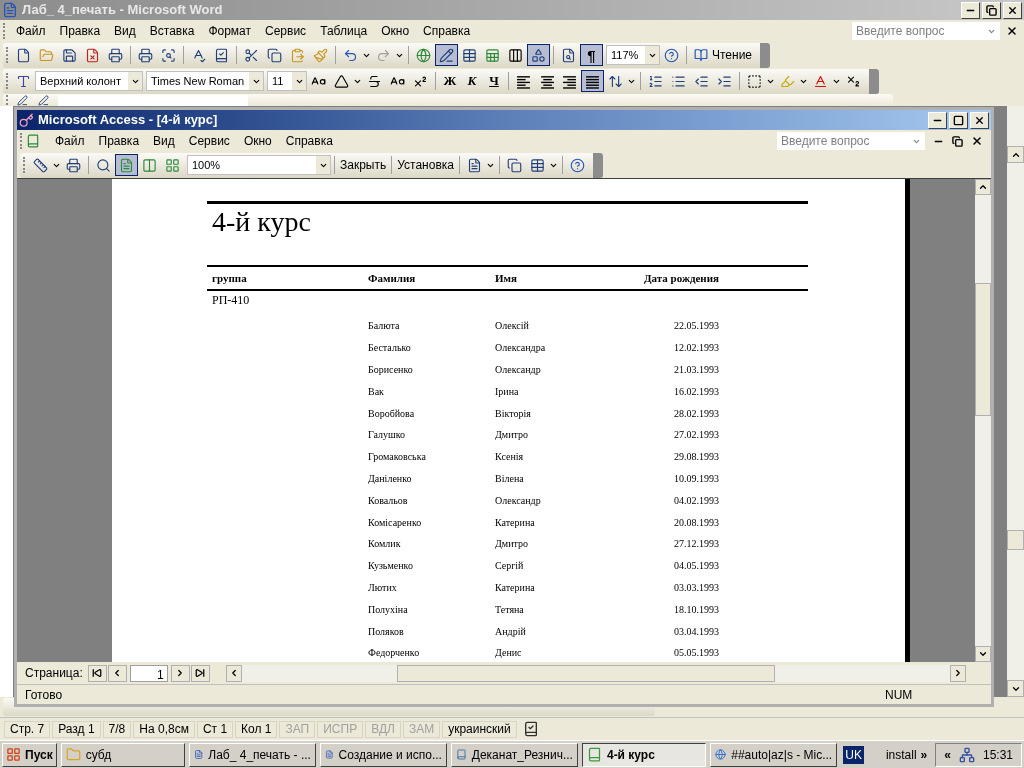  What do you see at coordinates (89, 81) in the screenshot?
I see `style-dropdown: Верхний колонт` at bounding box center [89, 81].